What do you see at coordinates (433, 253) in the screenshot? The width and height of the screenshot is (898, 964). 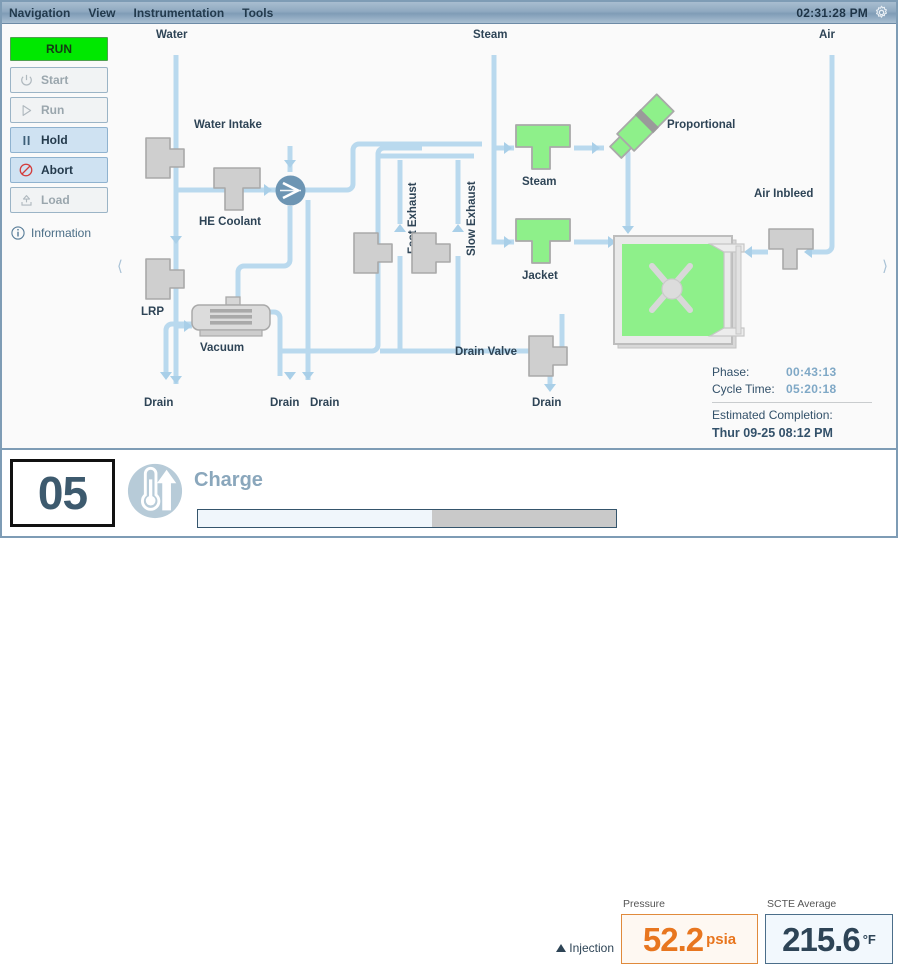 I see `valve-slow-exhaust` at bounding box center [433, 253].